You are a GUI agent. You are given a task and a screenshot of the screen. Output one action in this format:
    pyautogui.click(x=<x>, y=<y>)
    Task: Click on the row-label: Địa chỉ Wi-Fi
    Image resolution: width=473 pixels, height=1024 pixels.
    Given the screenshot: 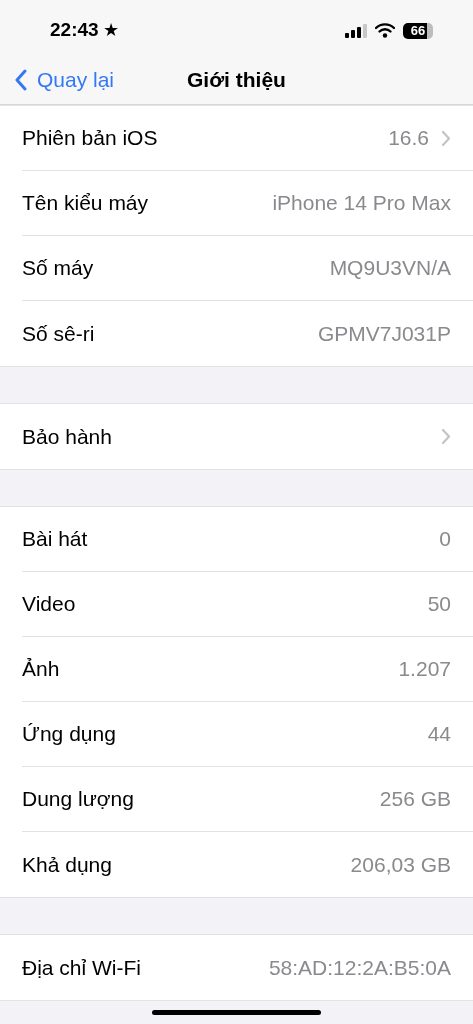 What is the action you would take?
    pyautogui.click(x=81, y=967)
    